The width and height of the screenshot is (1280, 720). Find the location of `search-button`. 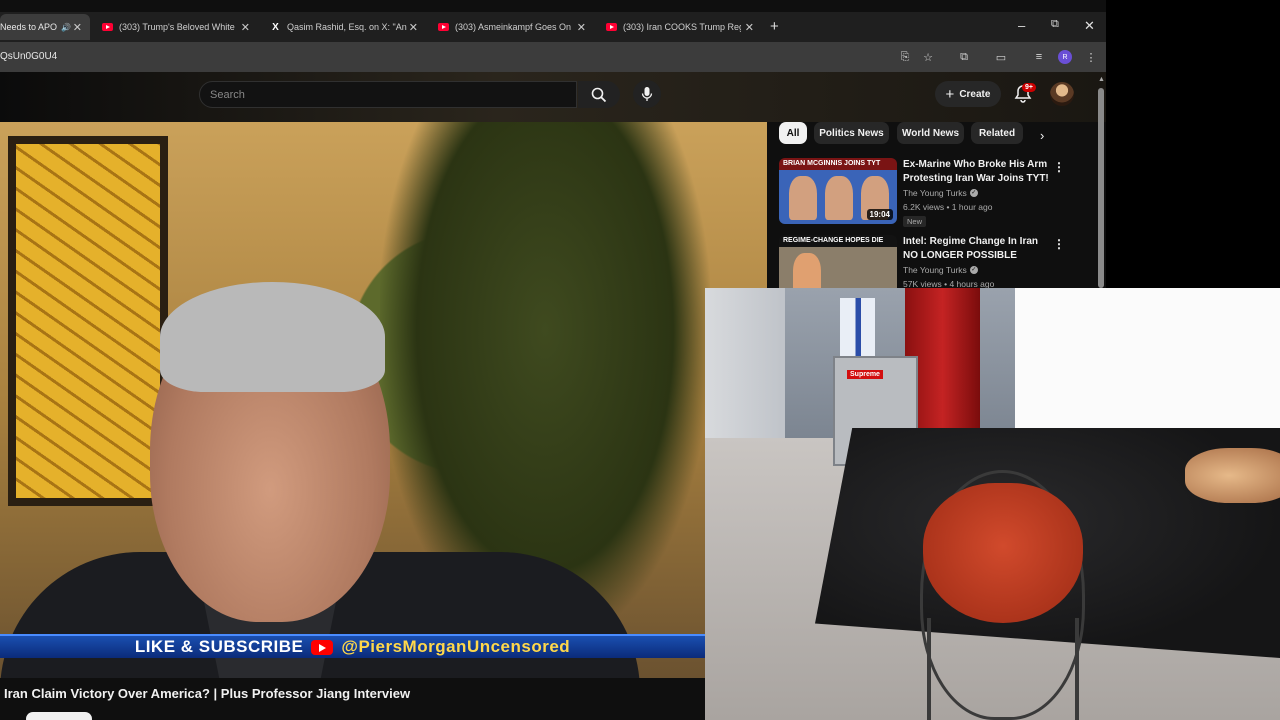

search-button is located at coordinates (599, 94).